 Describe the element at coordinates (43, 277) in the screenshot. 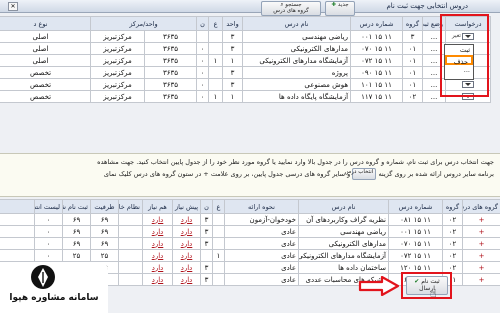

I see `pen-nib-icon` at that location.